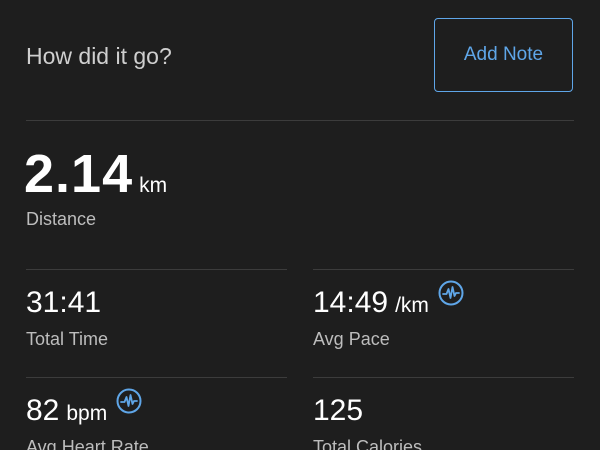 This screenshot has height=450, width=600. I want to click on total-calories-label: Total Calories, so click(368, 443).